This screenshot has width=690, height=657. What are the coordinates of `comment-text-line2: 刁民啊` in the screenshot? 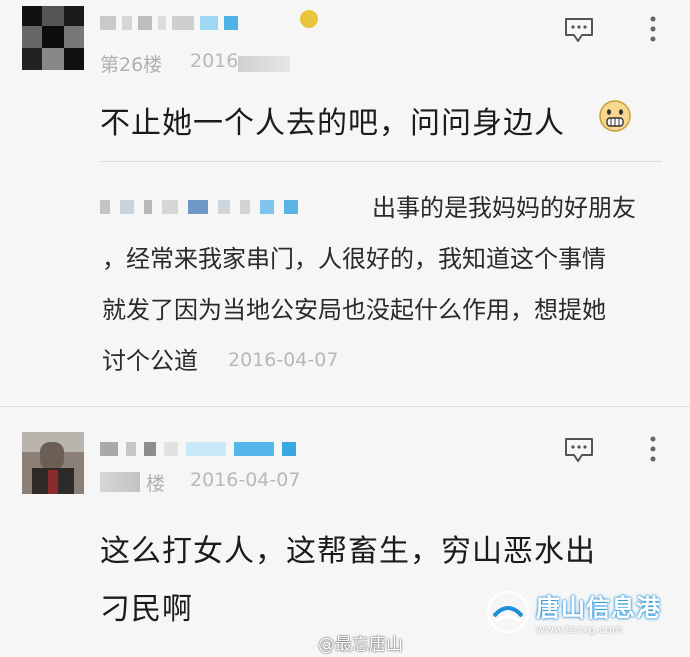 It's located at (146, 609).